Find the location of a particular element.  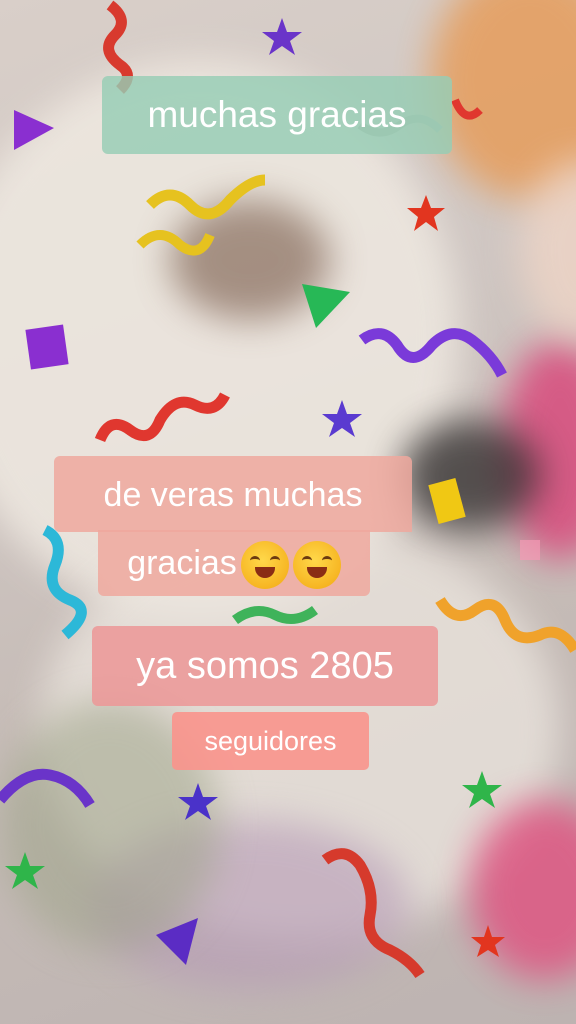

caption-gracias-line: gracias is located at coordinates (234, 563).